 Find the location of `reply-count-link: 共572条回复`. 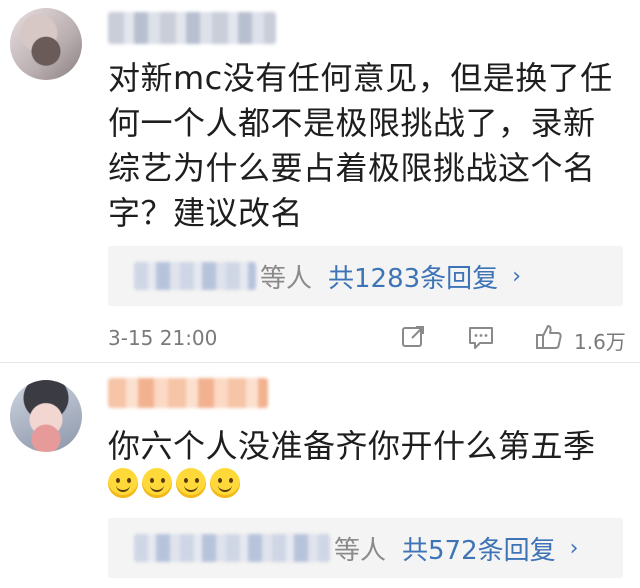

reply-count-link: 共572条回复 is located at coordinates (479, 548).